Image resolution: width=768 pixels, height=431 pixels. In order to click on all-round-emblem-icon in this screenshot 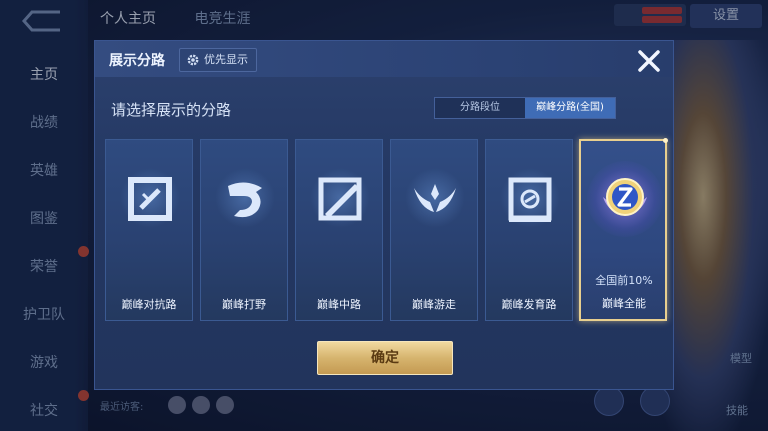, I will do `click(625, 197)`.